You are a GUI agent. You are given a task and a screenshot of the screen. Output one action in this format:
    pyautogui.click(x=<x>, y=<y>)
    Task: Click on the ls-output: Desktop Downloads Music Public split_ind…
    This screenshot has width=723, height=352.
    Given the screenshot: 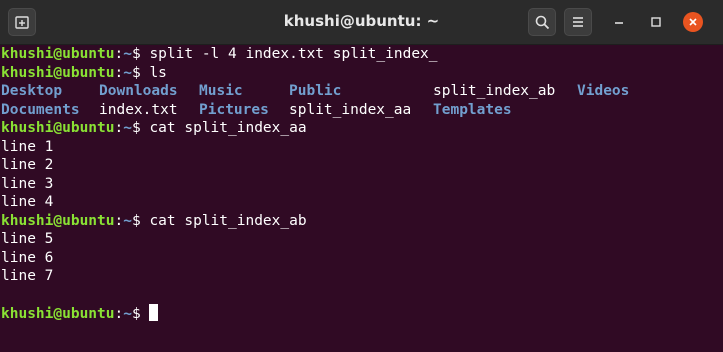 What is the action you would take?
    pyautogui.click(x=361, y=100)
    